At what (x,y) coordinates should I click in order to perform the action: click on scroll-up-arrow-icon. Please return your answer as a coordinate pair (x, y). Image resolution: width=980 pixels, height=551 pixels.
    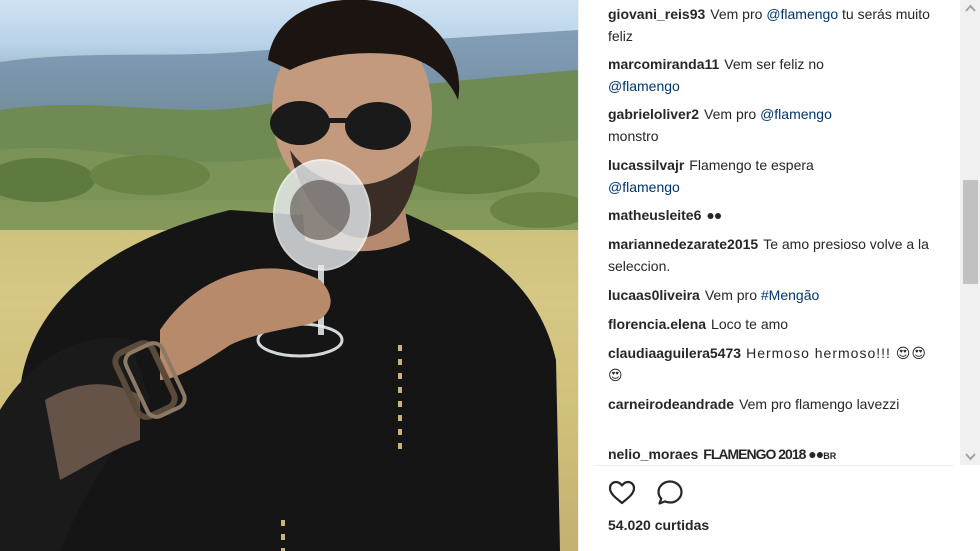
    Looking at the image, I should click on (970, 8).